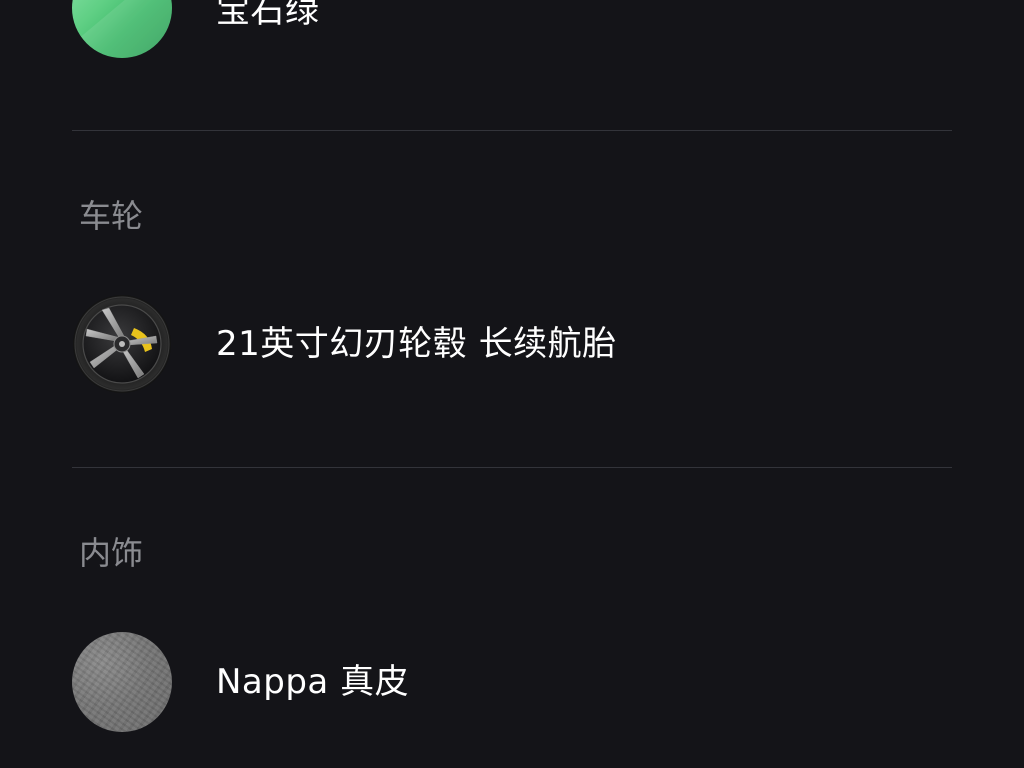 The image size is (1024, 768). Describe the element at coordinates (512, 29) in the screenshot. I see `color-option-jade-green: 宝石绿` at that location.